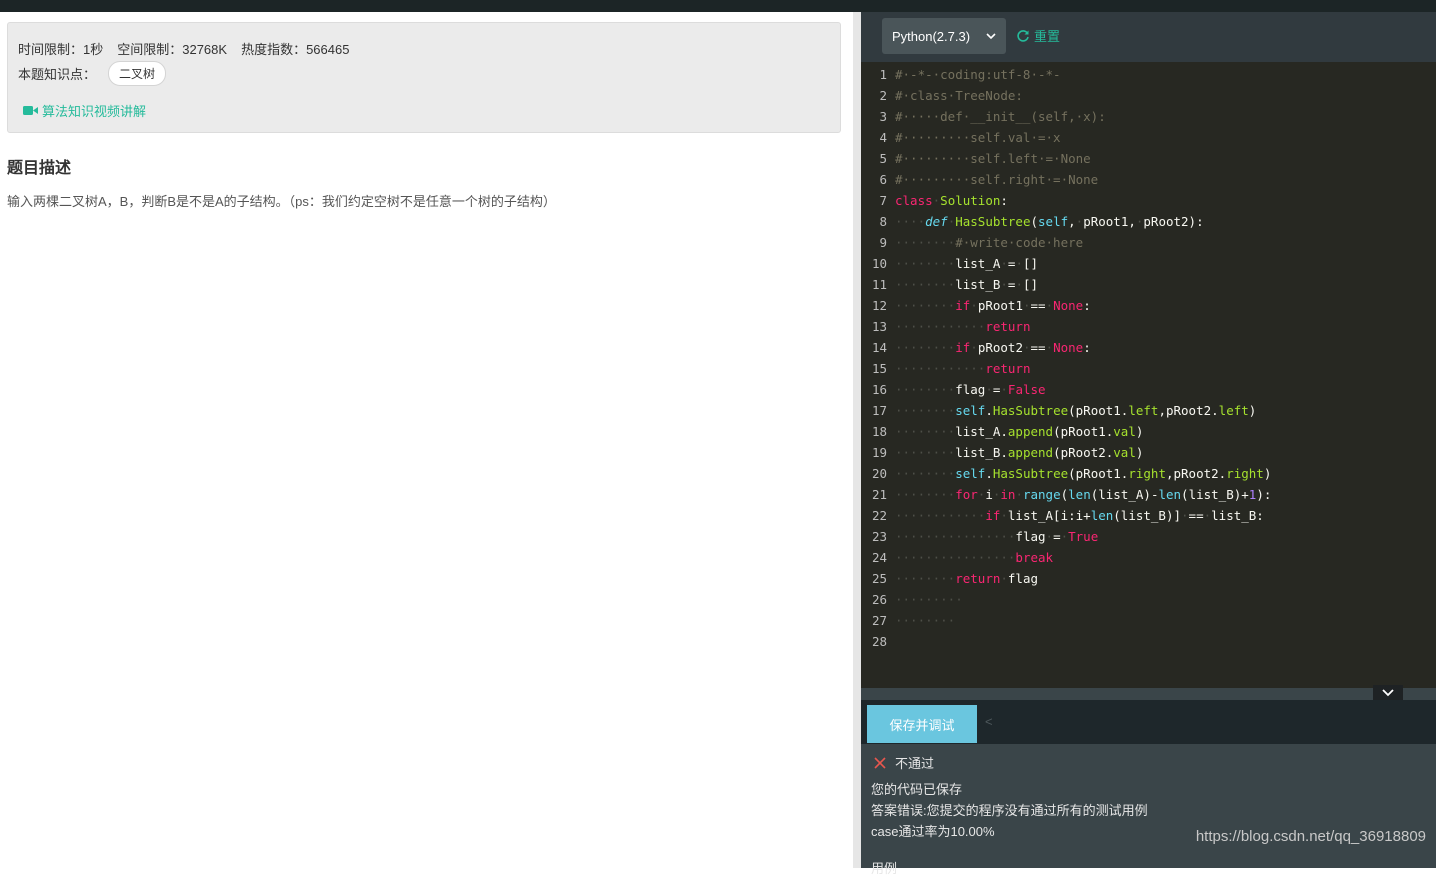 The width and height of the screenshot is (1436, 877). Describe the element at coordinates (996, 179) in the screenshot. I see `code-text: #·········self.right·=·None` at that location.